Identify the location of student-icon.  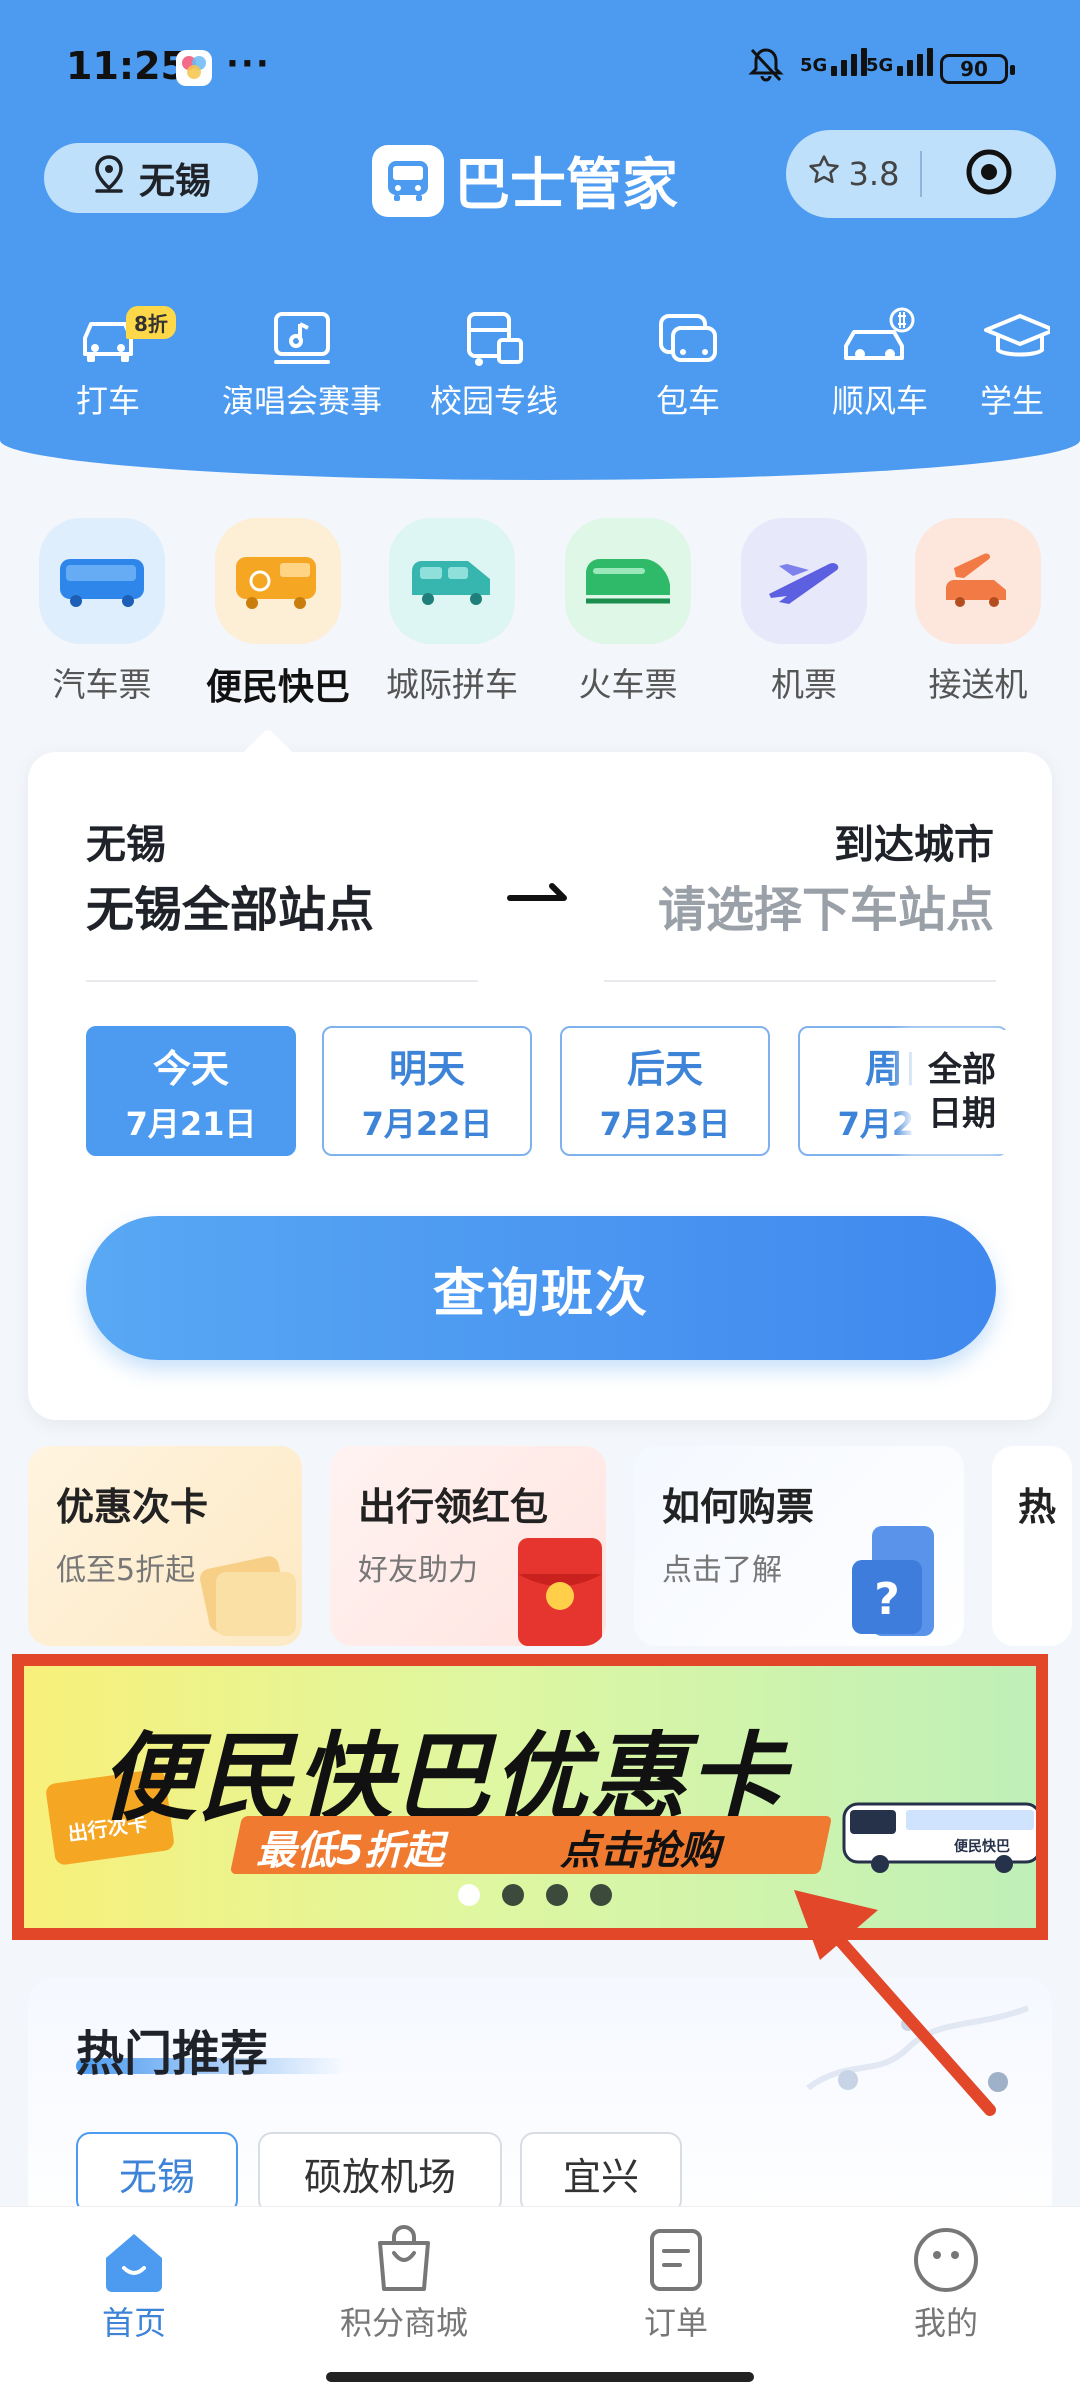
(1030, 338).